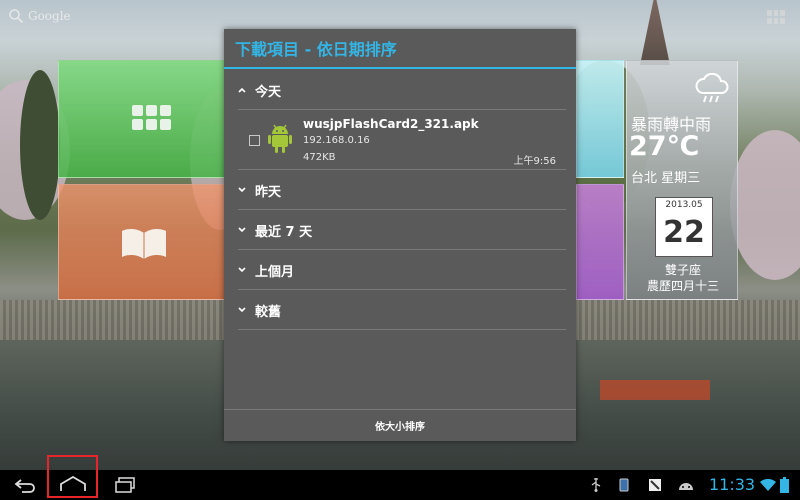 The height and width of the screenshot is (500, 800). What do you see at coordinates (391, 124) in the screenshot?
I see `item-filename: wusjpFlashCard2_321.apk` at bounding box center [391, 124].